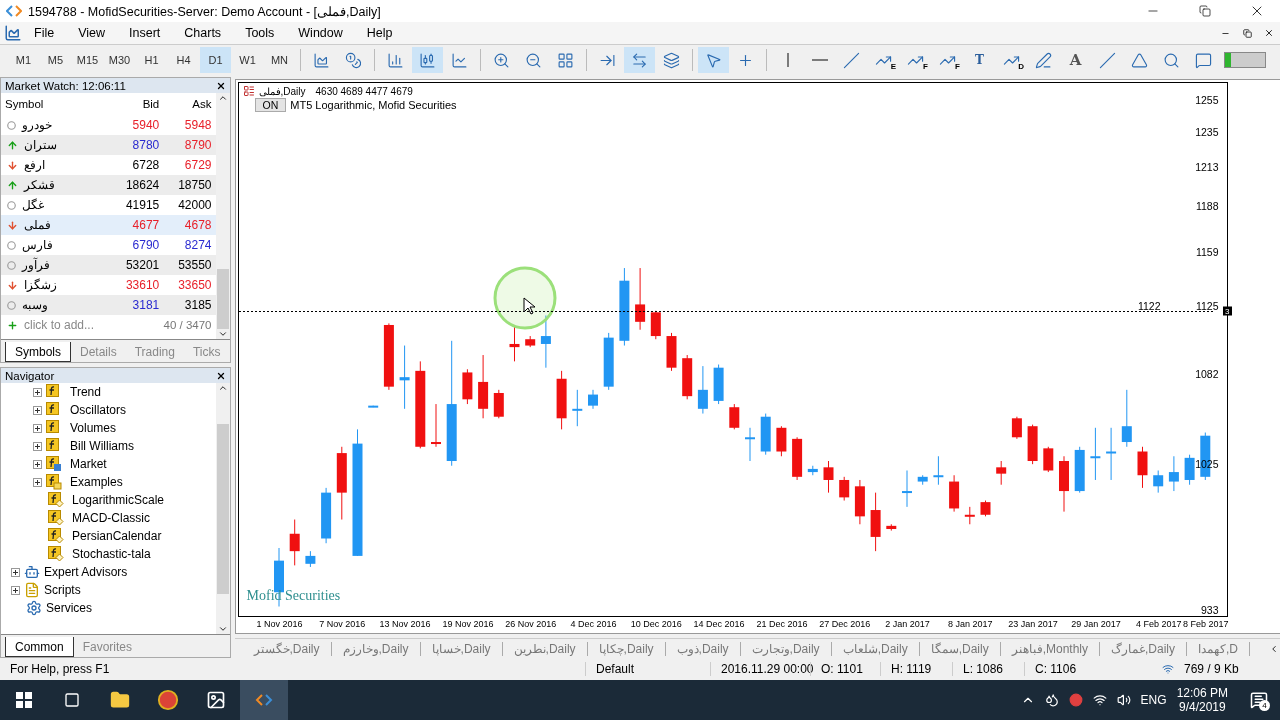  Describe the element at coordinates (111, 554) in the screenshot. I see `navigator-item: Stochastic-tala` at that location.